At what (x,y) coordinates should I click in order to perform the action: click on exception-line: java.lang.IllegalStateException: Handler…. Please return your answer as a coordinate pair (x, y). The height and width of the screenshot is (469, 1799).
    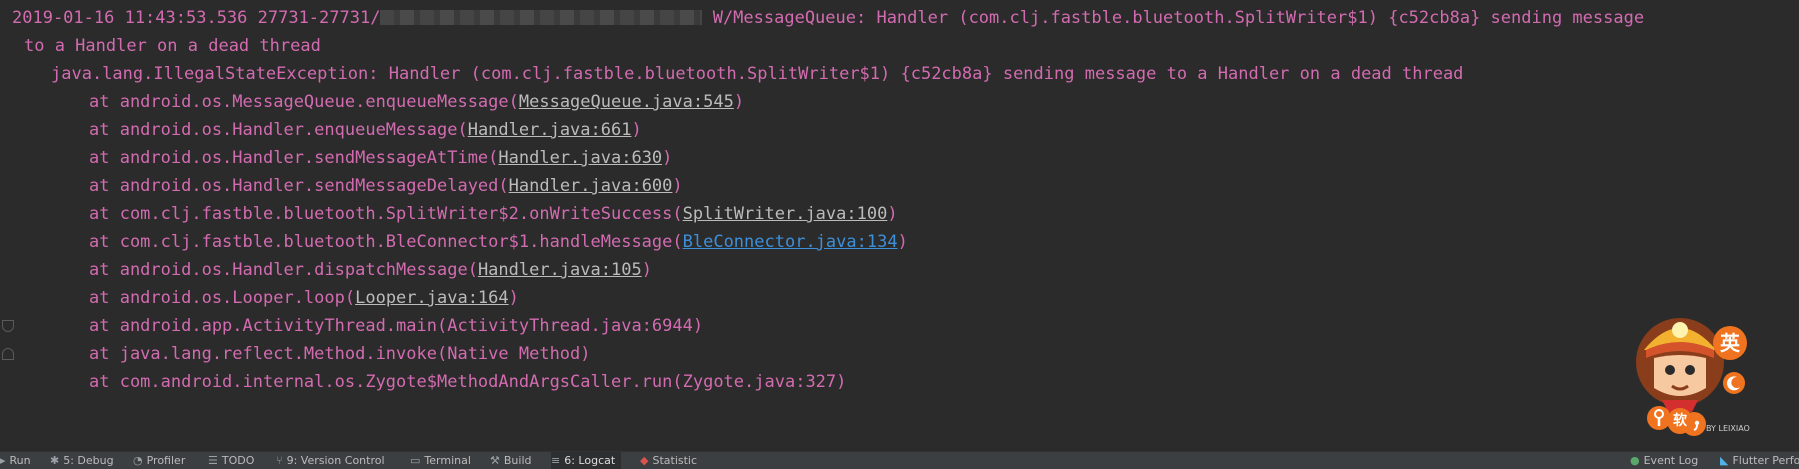
    Looking at the image, I should click on (757, 74).